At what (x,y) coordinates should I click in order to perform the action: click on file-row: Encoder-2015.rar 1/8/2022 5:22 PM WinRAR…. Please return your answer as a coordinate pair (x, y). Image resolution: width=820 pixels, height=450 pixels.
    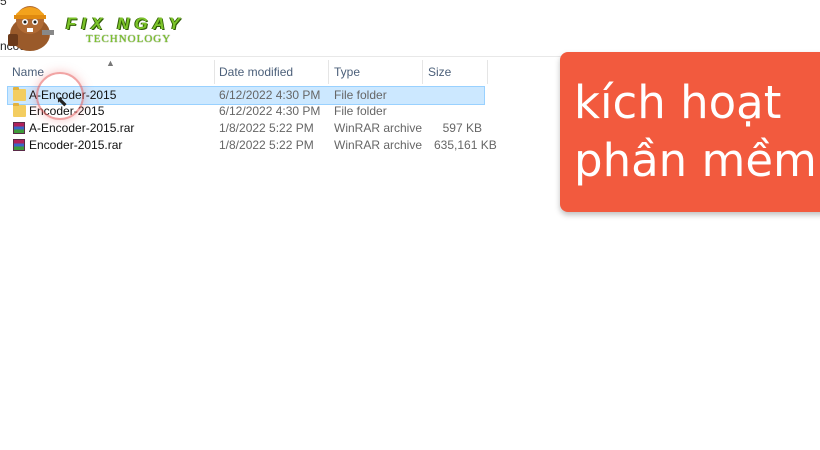
    Looking at the image, I should click on (252, 145).